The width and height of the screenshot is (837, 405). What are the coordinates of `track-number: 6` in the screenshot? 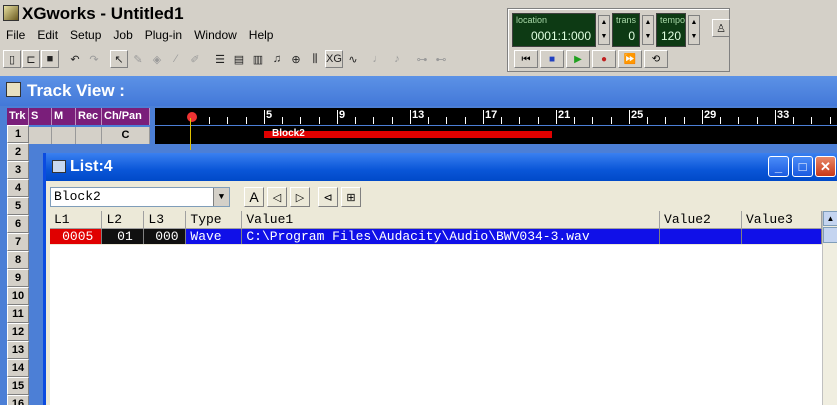 It's located at (18, 224).